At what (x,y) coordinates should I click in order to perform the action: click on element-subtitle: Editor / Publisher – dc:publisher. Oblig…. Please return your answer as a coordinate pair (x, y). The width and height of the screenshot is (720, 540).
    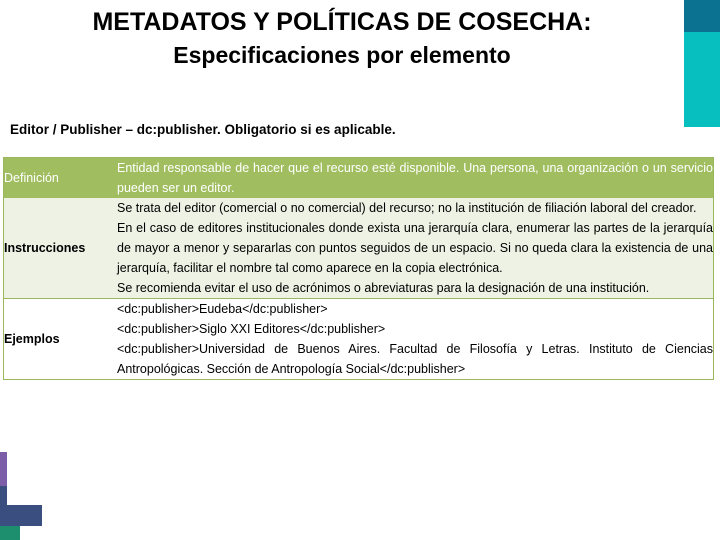
    Looking at the image, I should click on (203, 129).